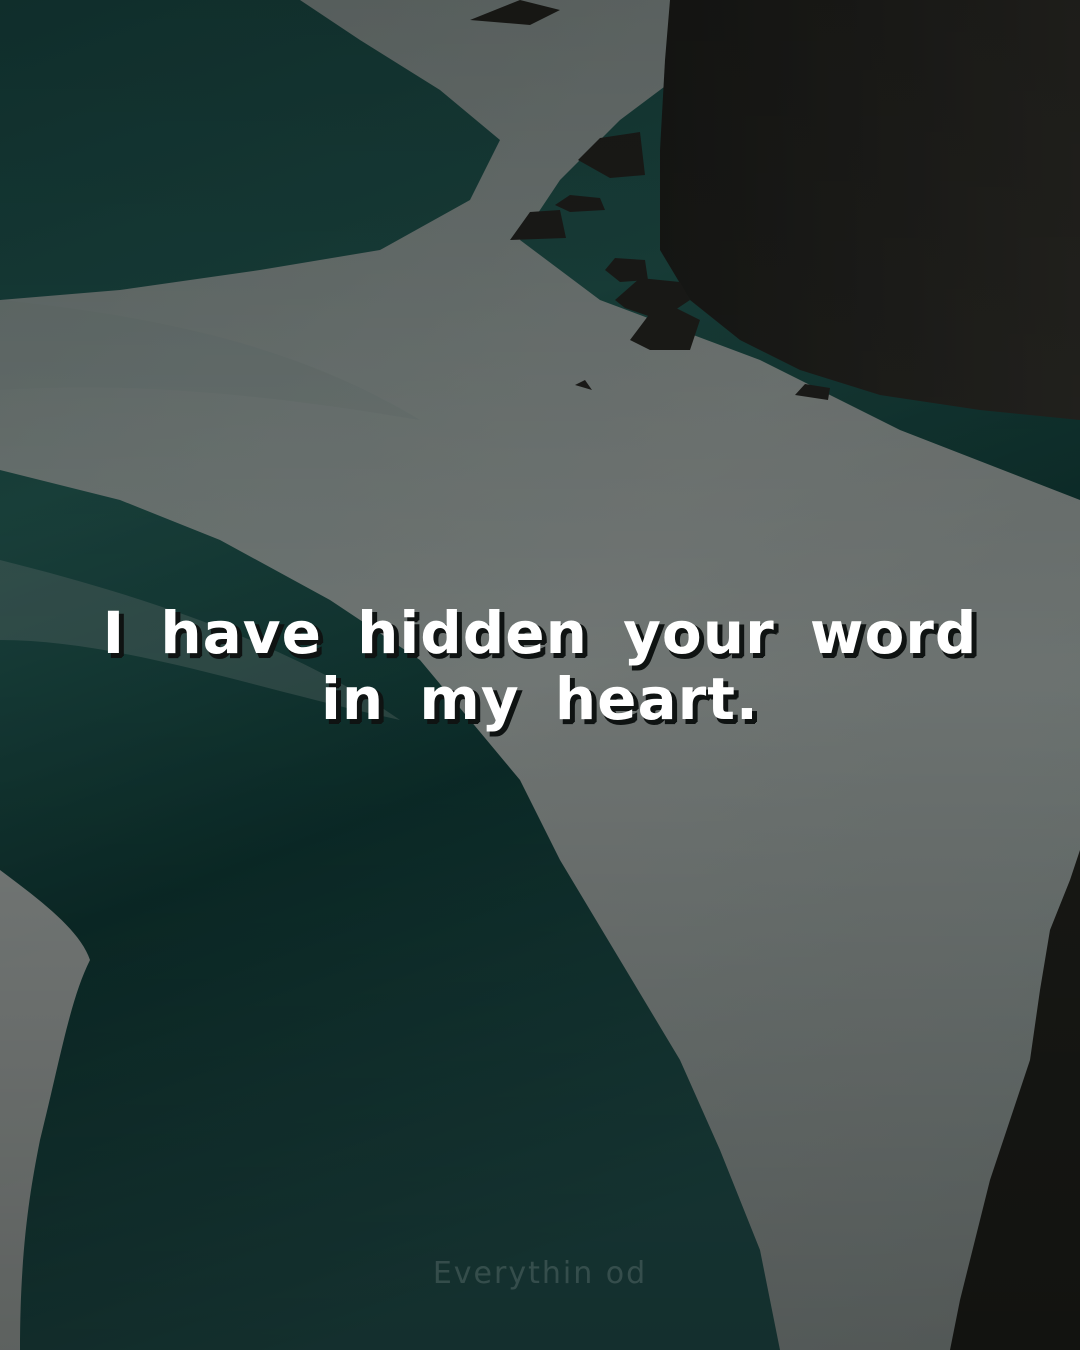 This screenshot has height=1350, width=1080. What do you see at coordinates (540, 1273) in the screenshot?
I see `watermark: Everythin od` at bounding box center [540, 1273].